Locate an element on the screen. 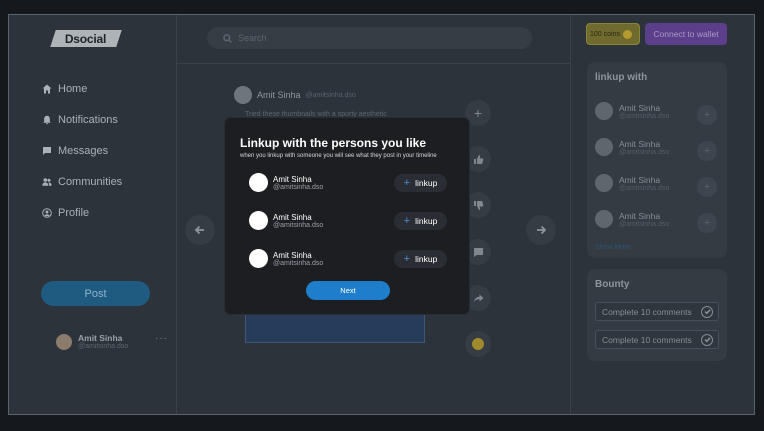 The width and height of the screenshot is (764, 431). message-icon is located at coordinates (47, 151).